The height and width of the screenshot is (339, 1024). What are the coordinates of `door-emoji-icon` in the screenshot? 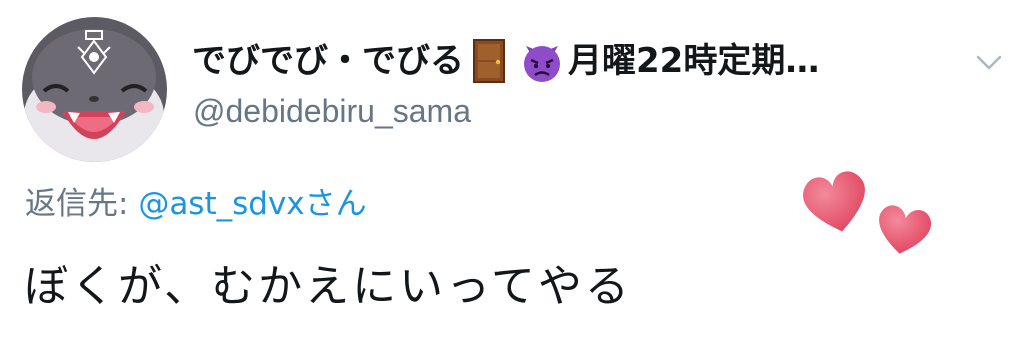 It's located at (490, 61).